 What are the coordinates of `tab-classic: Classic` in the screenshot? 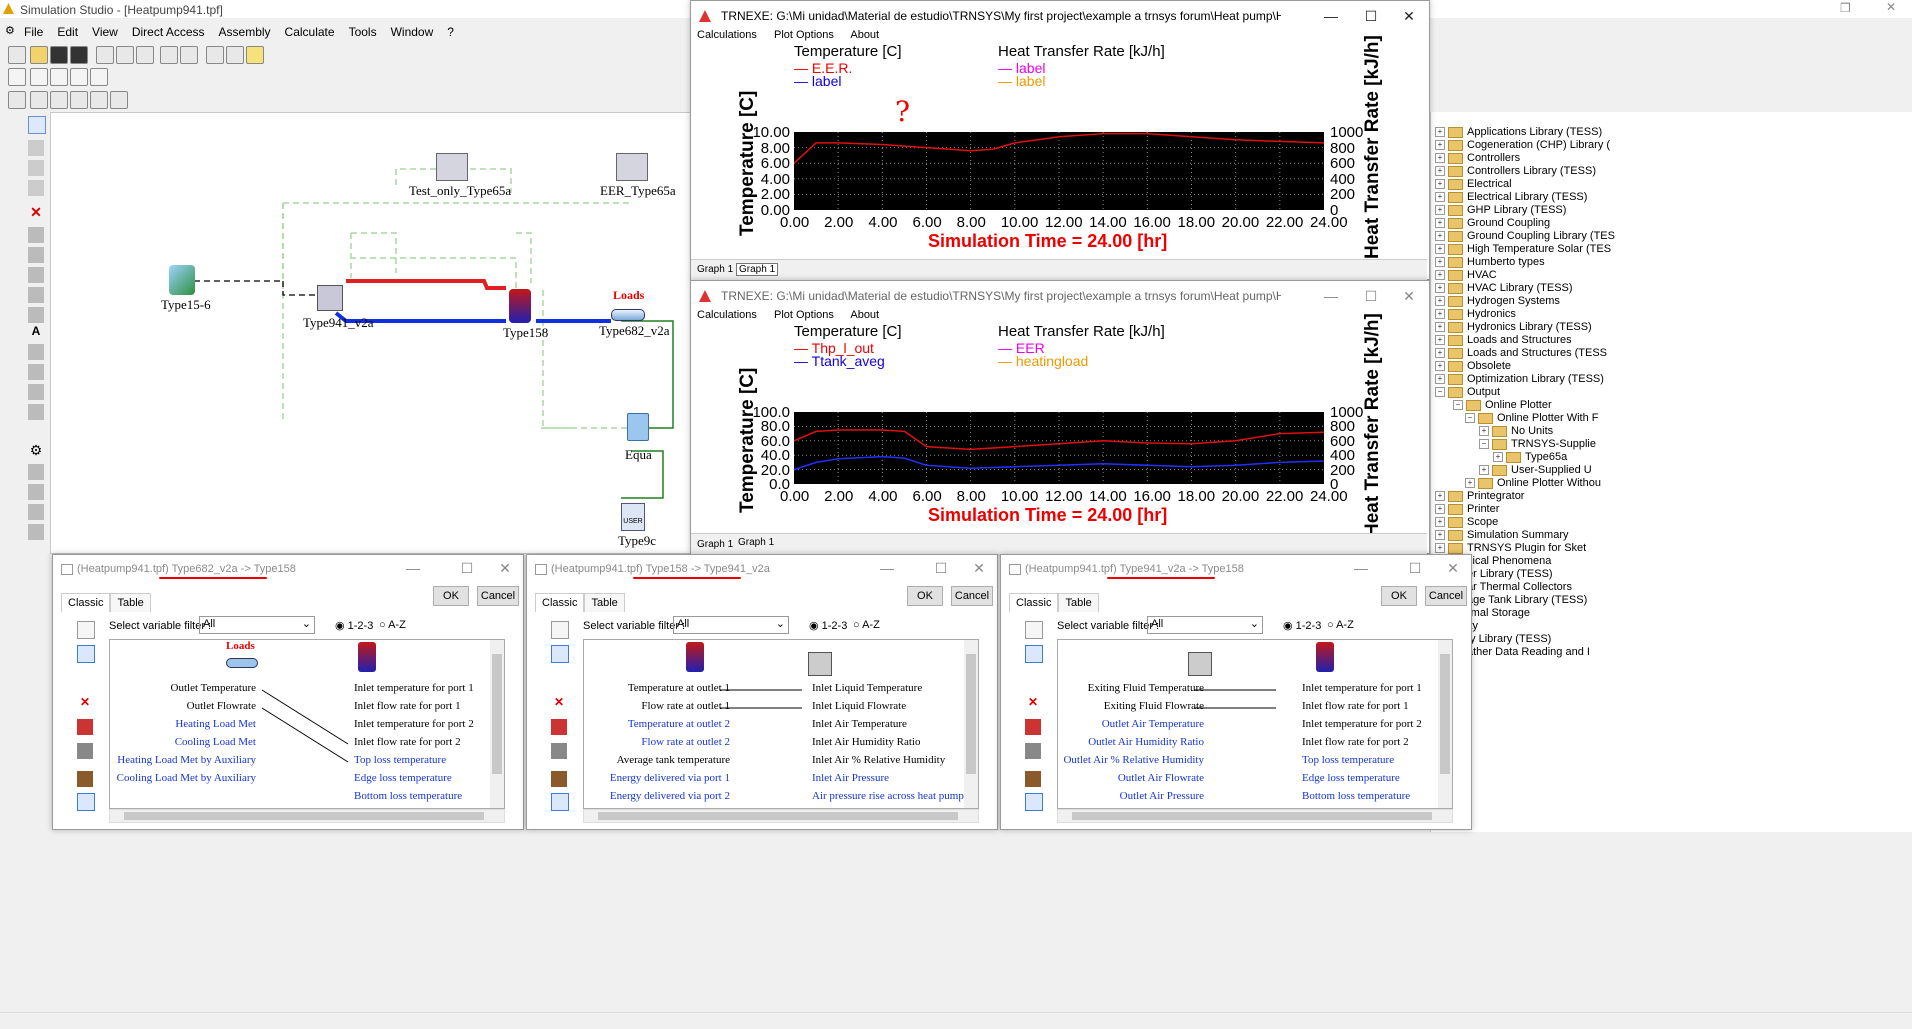 It's located at (86, 602).